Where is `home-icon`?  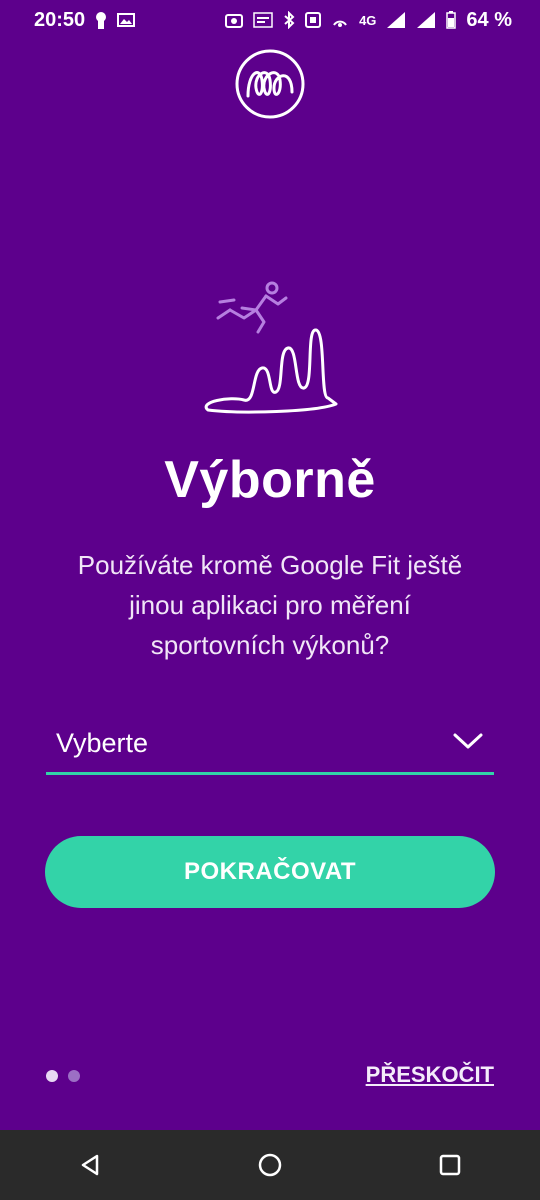 home-icon is located at coordinates (270, 1165).